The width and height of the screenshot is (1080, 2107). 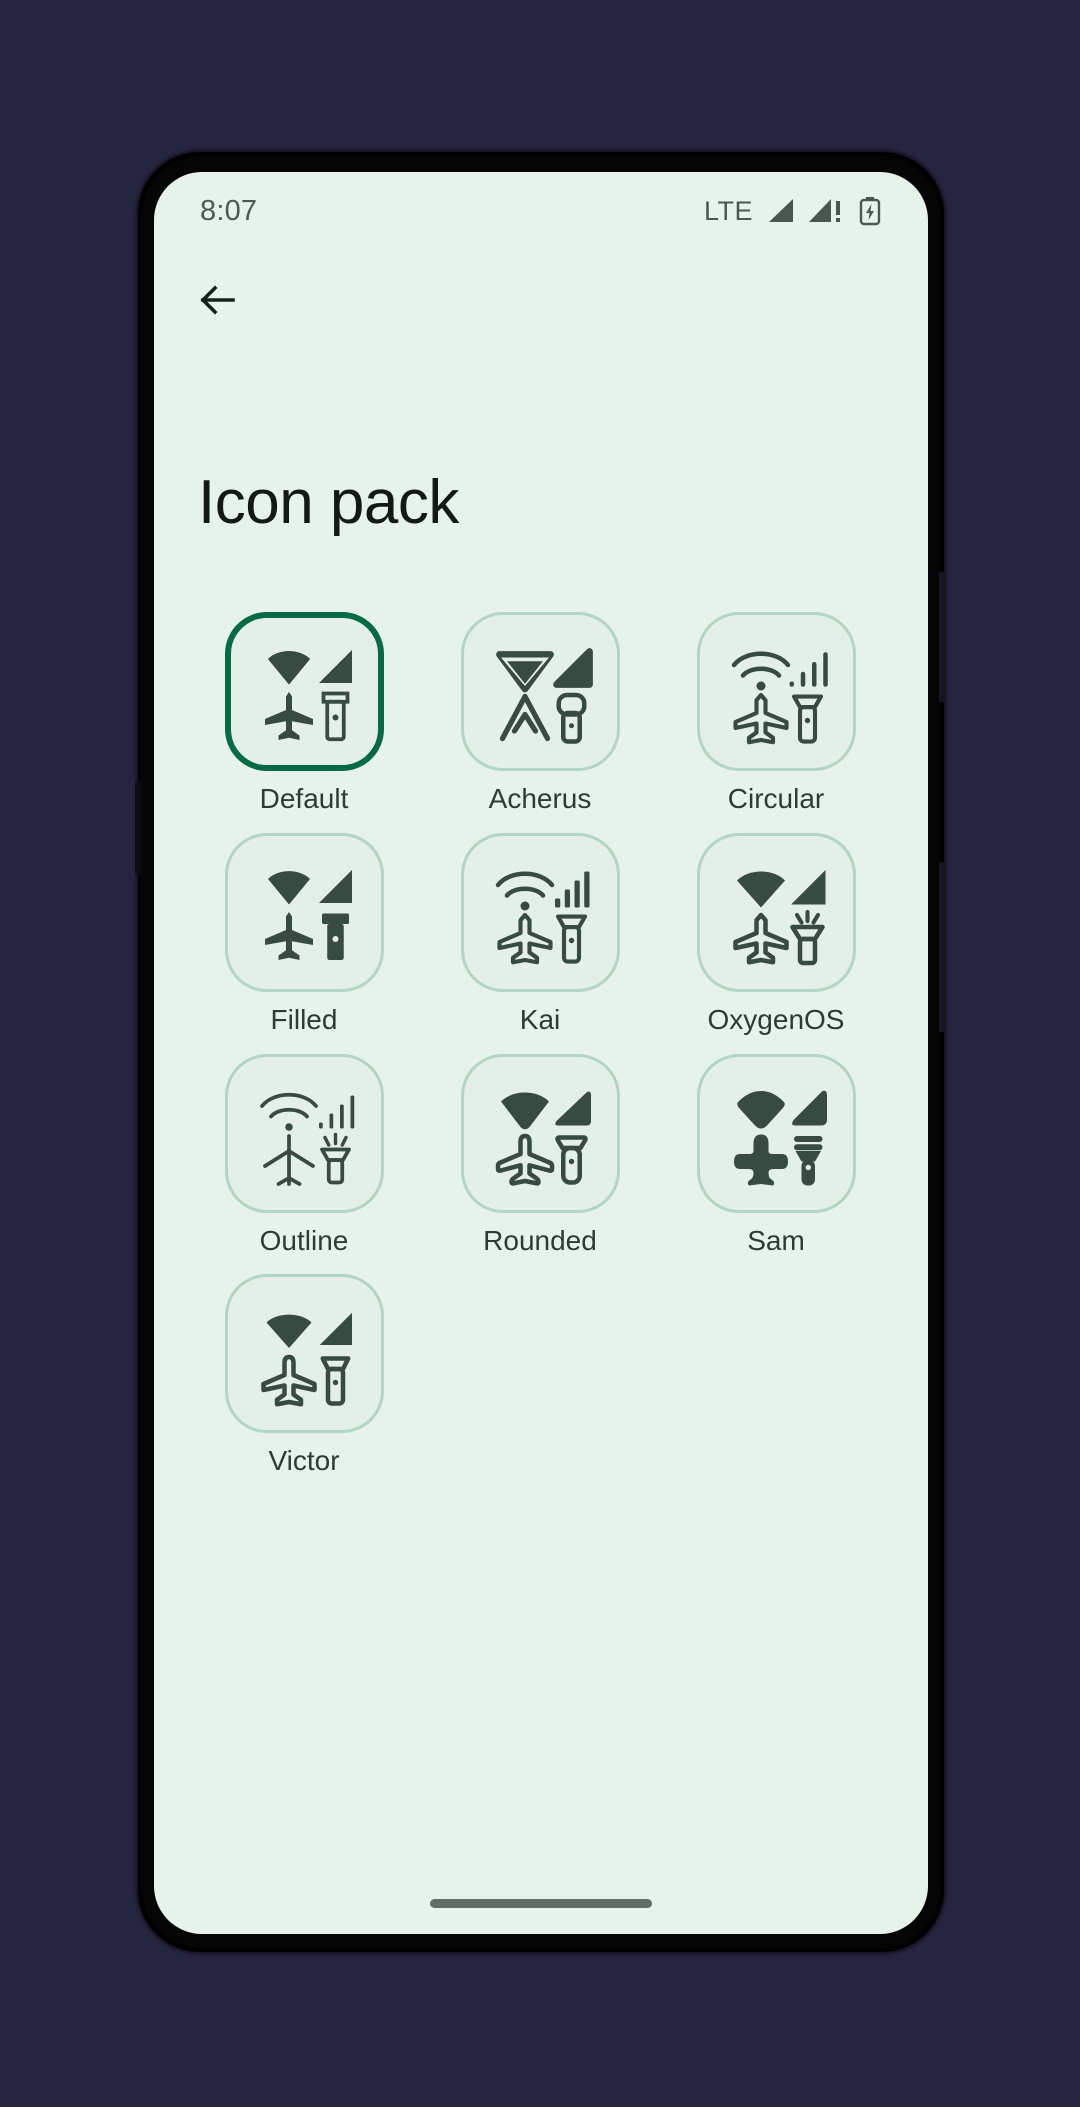 I want to click on icon-pack-cell: Outline, so click(x=304, y=1155).